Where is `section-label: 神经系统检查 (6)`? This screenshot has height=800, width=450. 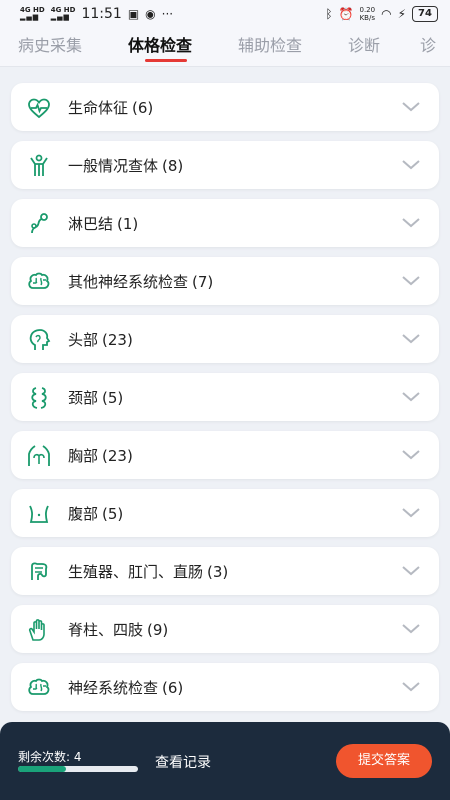
section-label: 神经系统检查 (6) is located at coordinates (126, 687).